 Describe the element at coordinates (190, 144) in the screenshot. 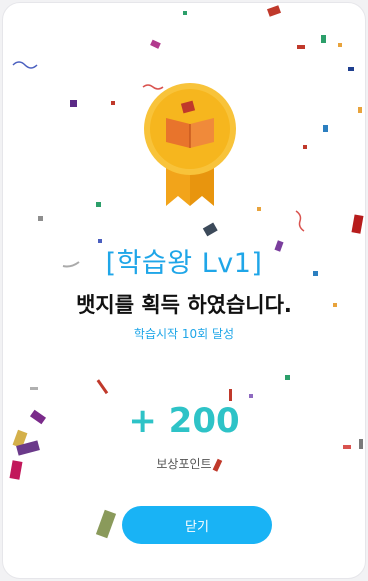

I see `book-medal-icon` at that location.